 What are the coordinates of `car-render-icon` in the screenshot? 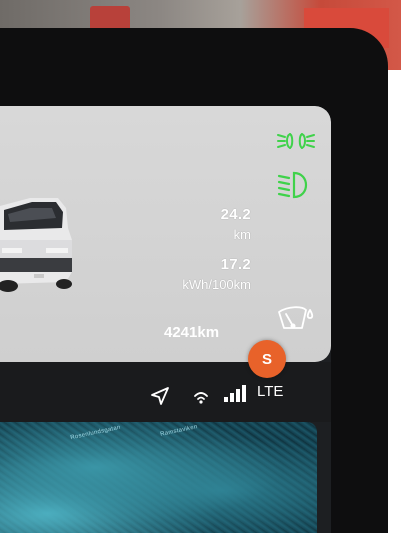 It's located at (36, 245).